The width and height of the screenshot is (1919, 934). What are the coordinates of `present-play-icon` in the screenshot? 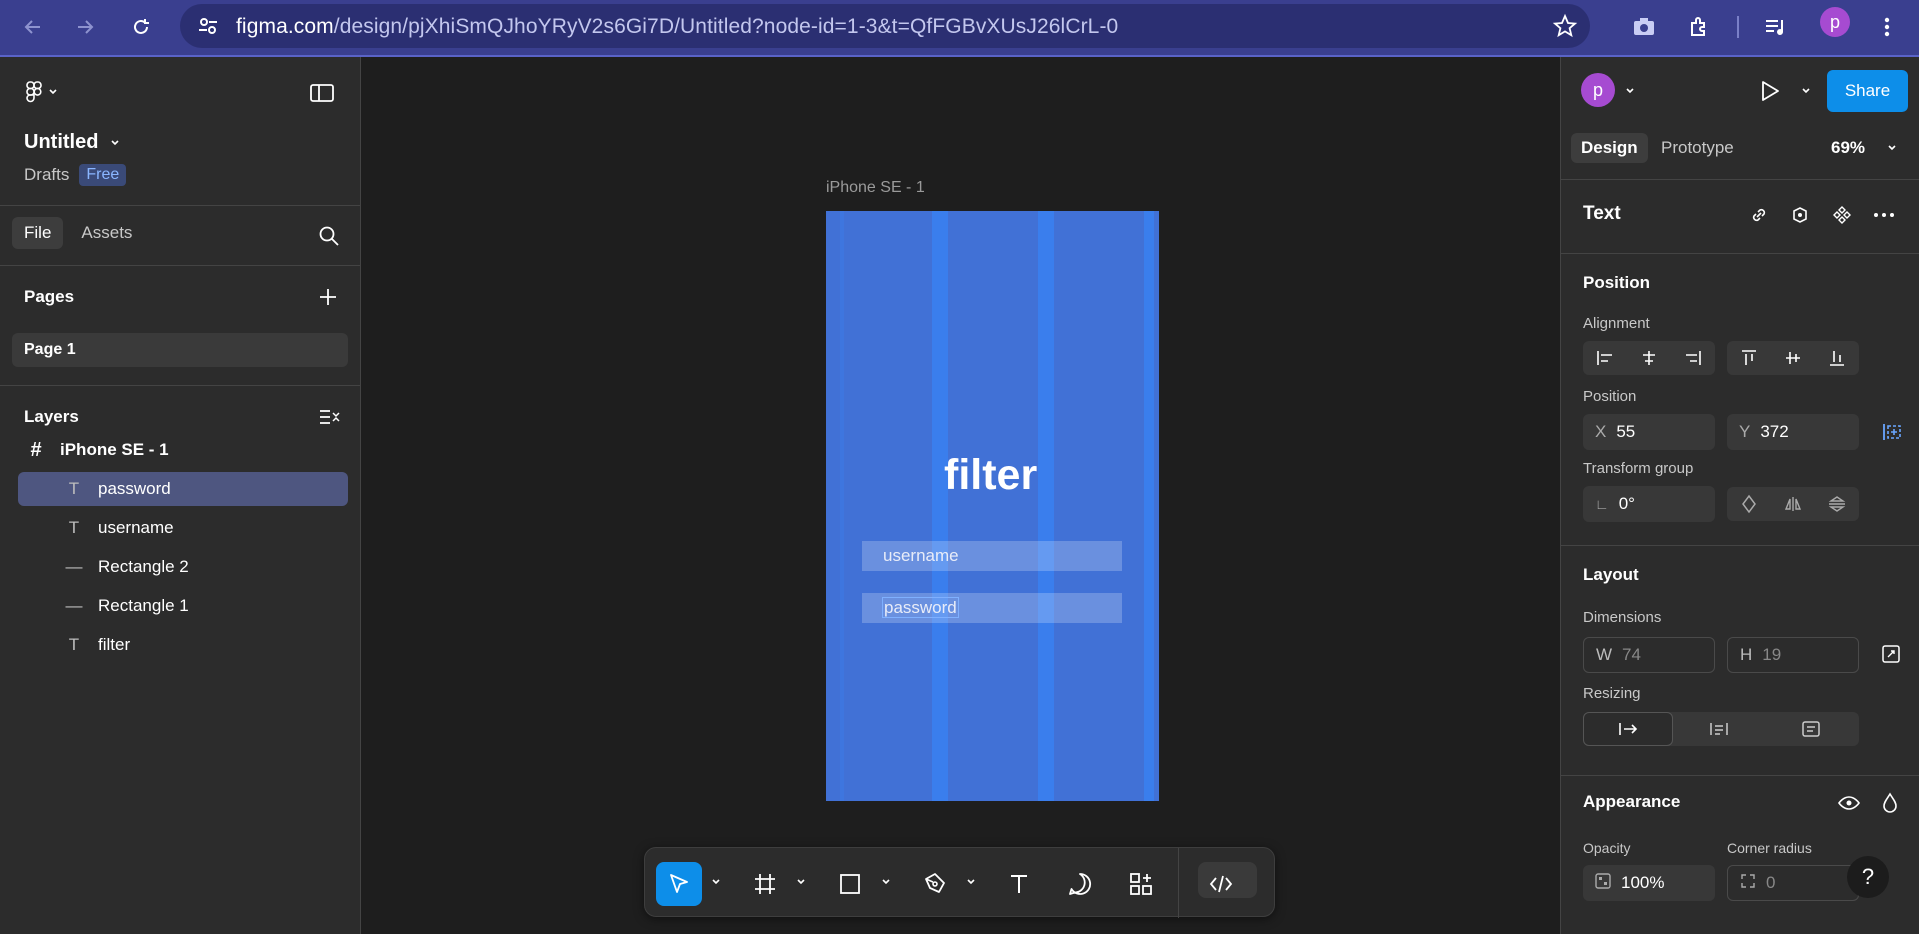 It's located at (1770, 93).